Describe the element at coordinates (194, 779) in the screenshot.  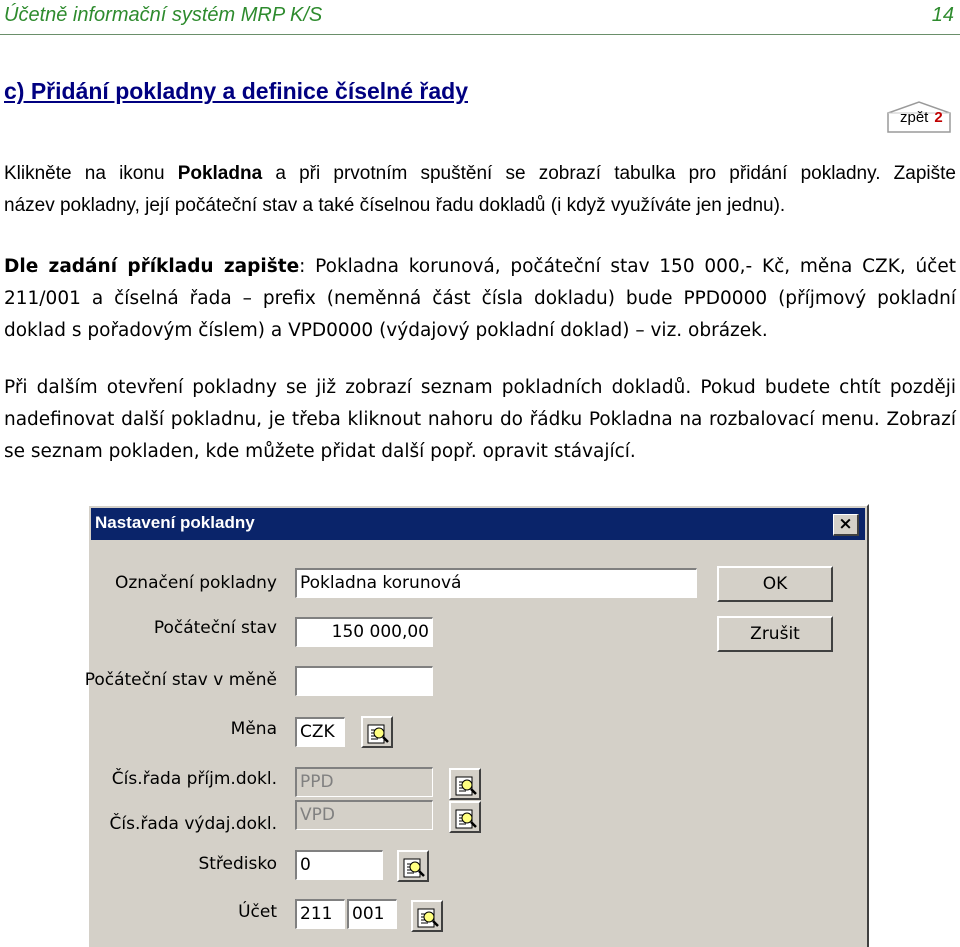
I see `label-rada-prijem: Čís.řada příjm.dokl.` at that location.